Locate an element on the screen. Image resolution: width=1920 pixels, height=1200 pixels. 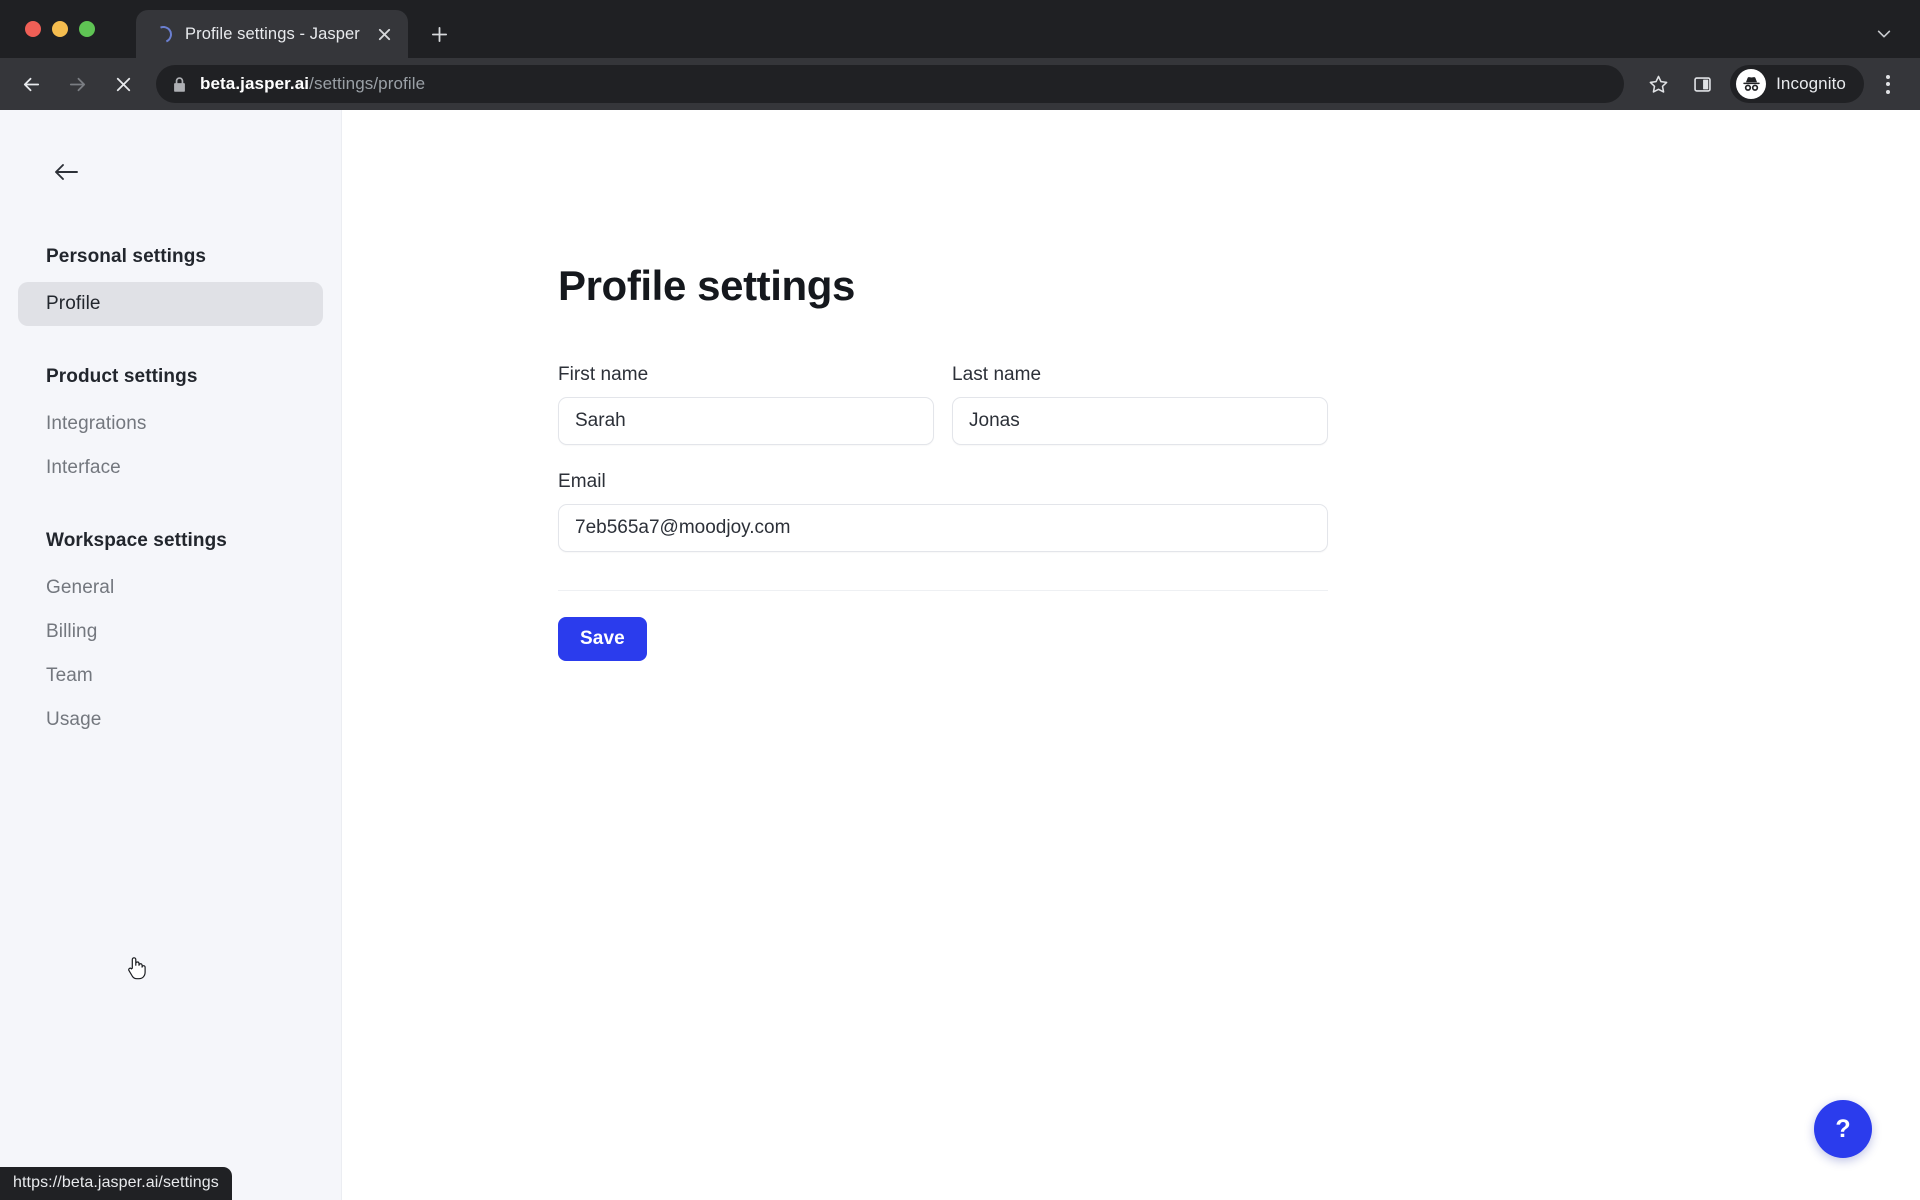
tab-title: Profile settings - Jasper is located at coordinates (272, 33).